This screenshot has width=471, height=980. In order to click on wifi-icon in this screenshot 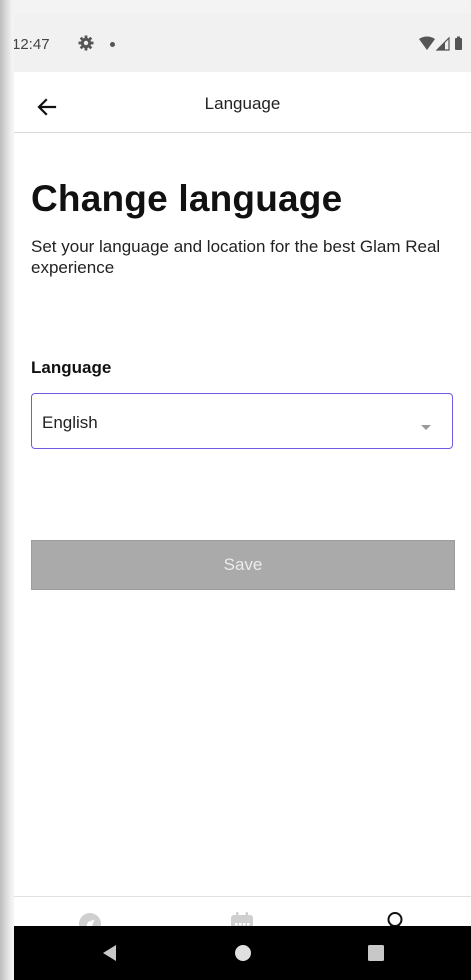, I will do `click(427, 43)`.